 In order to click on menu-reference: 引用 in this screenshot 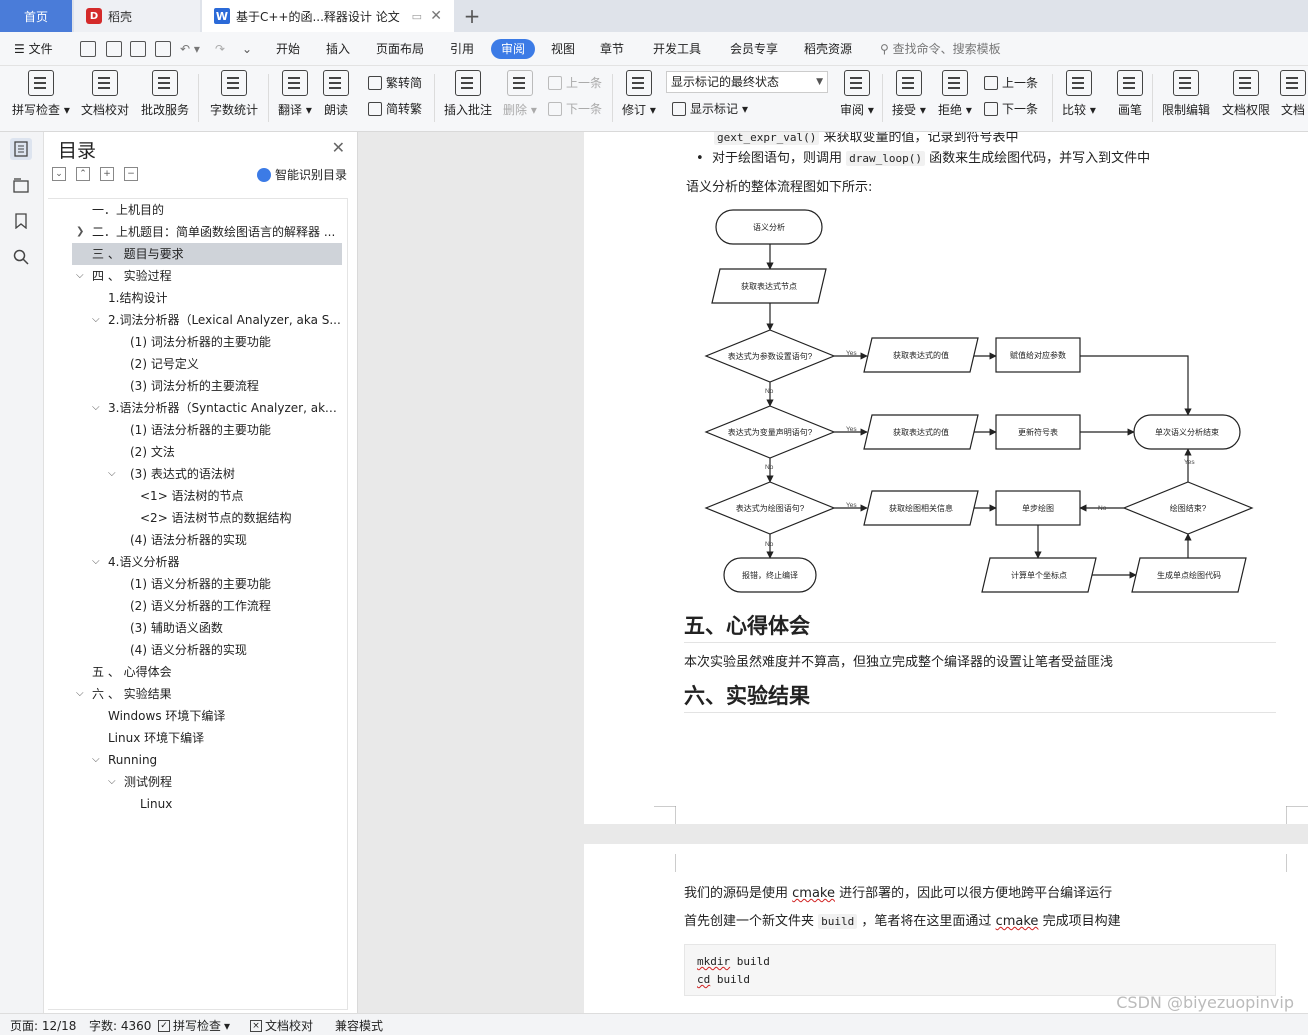, I will do `click(462, 49)`.